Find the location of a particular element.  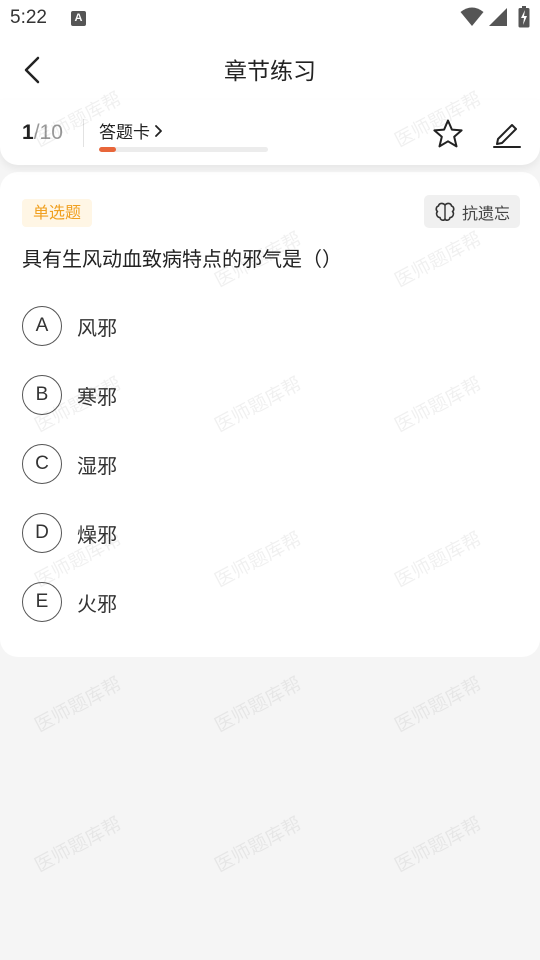

option-label: 燥邪 is located at coordinates (97, 534).